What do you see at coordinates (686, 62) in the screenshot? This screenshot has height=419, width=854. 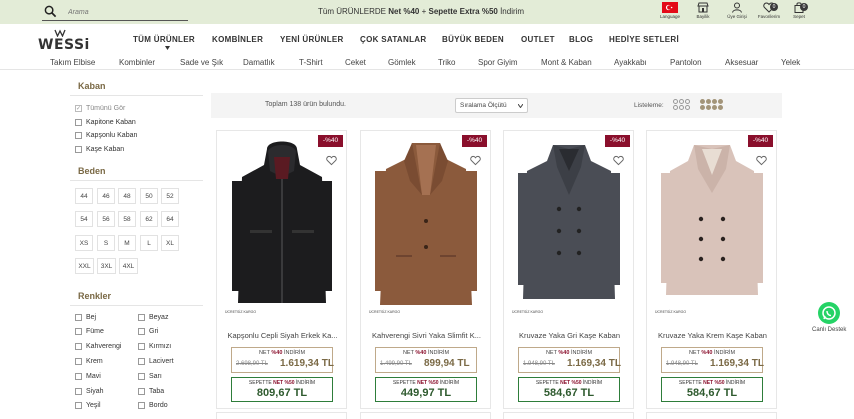 I see `subnav-item: Pantolon` at bounding box center [686, 62].